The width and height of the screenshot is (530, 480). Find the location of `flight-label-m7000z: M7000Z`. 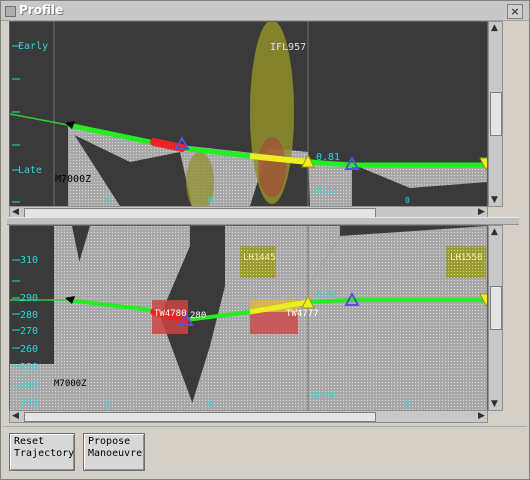

flight-label-m7000z: M7000Z is located at coordinates (73, 179).